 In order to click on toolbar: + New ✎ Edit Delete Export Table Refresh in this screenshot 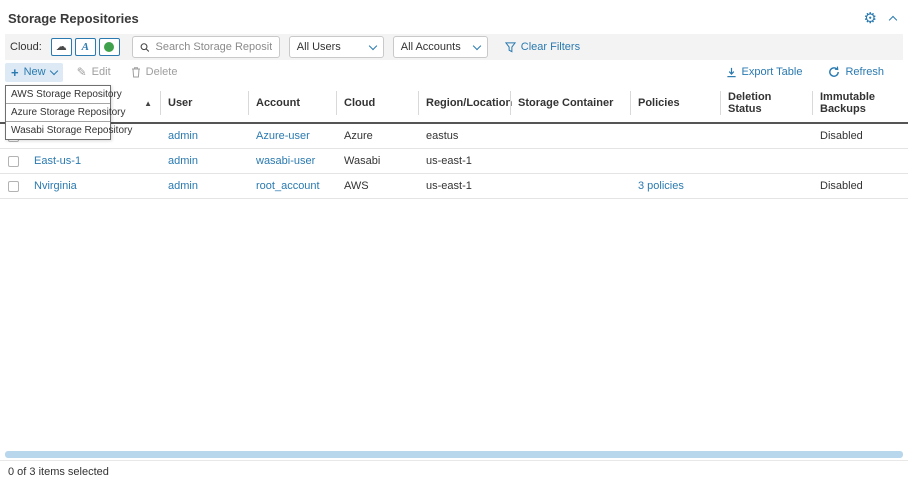, I will do `click(454, 72)`.